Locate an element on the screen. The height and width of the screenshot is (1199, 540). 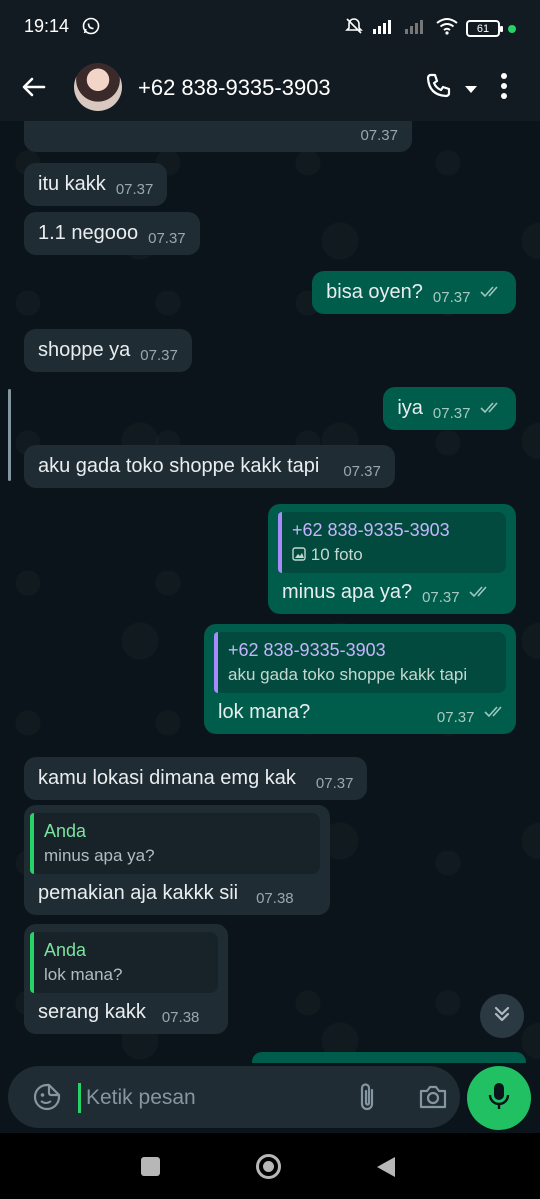
message-text: itu kakk is located at coordinates (72, 184).